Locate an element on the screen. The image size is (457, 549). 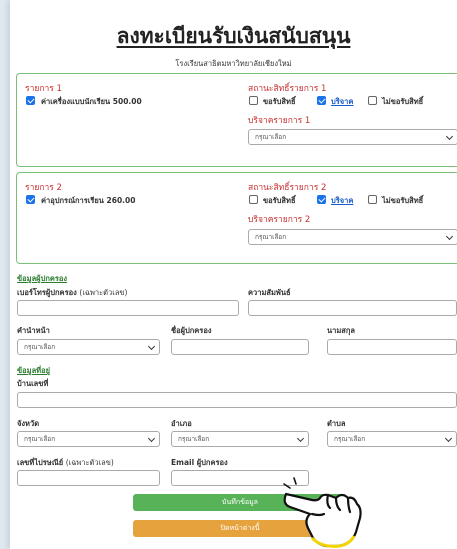
address-postal-label: เลขที่ไปรษณีย์ (เฉพาะตัวเลข) is located at coordinates (65, 463).